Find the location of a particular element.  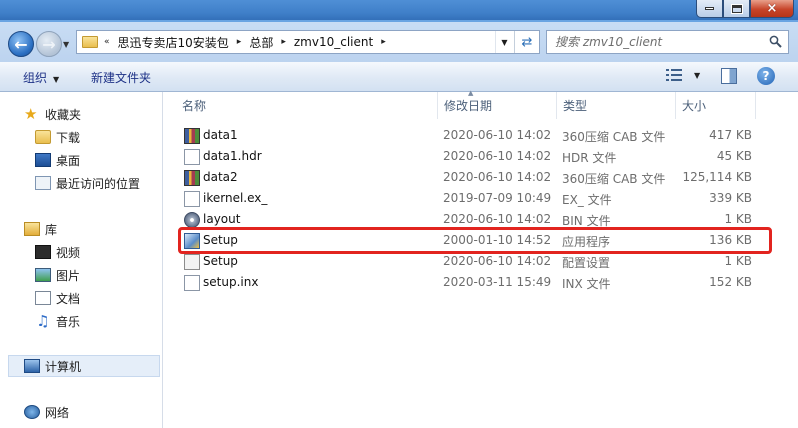

change-view-button: ▼ is located at coordinates (683, 75).